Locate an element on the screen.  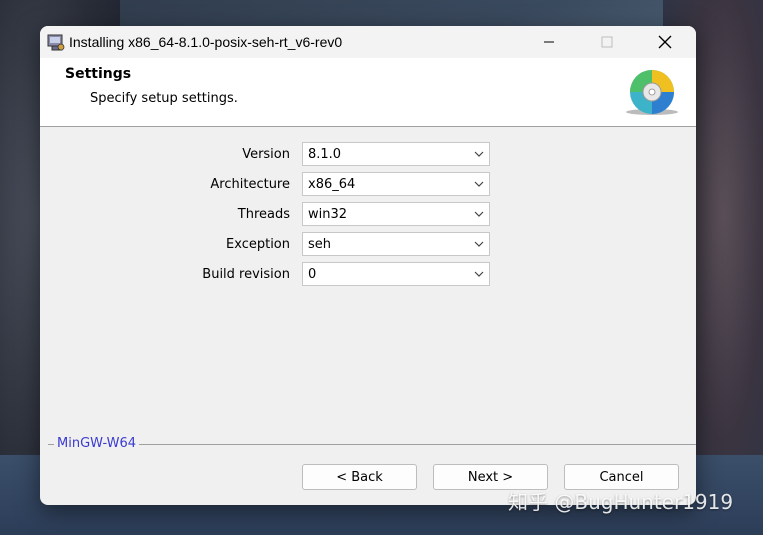
architecture-value: x86_64 is located at coordinates (332, 184).